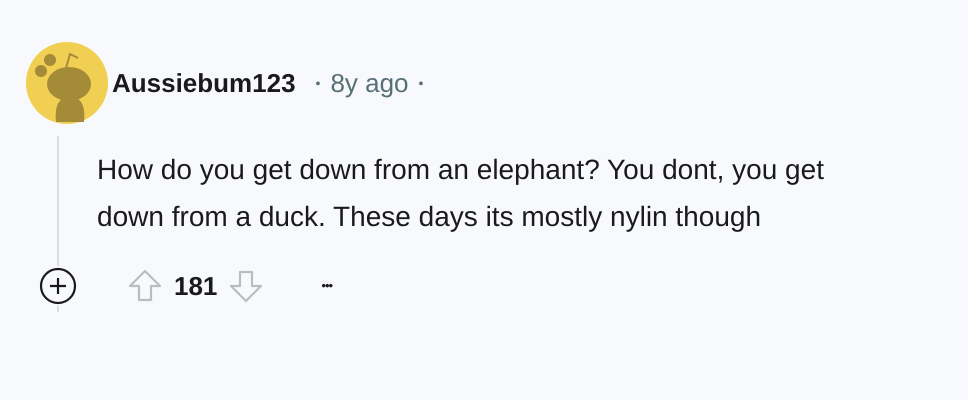 This screenshot has width=968, height=400. What do you see at coordinates (369, 83) in the screenshot?
I see `comment-age: 8y ago` at bounding box center [369, 83].